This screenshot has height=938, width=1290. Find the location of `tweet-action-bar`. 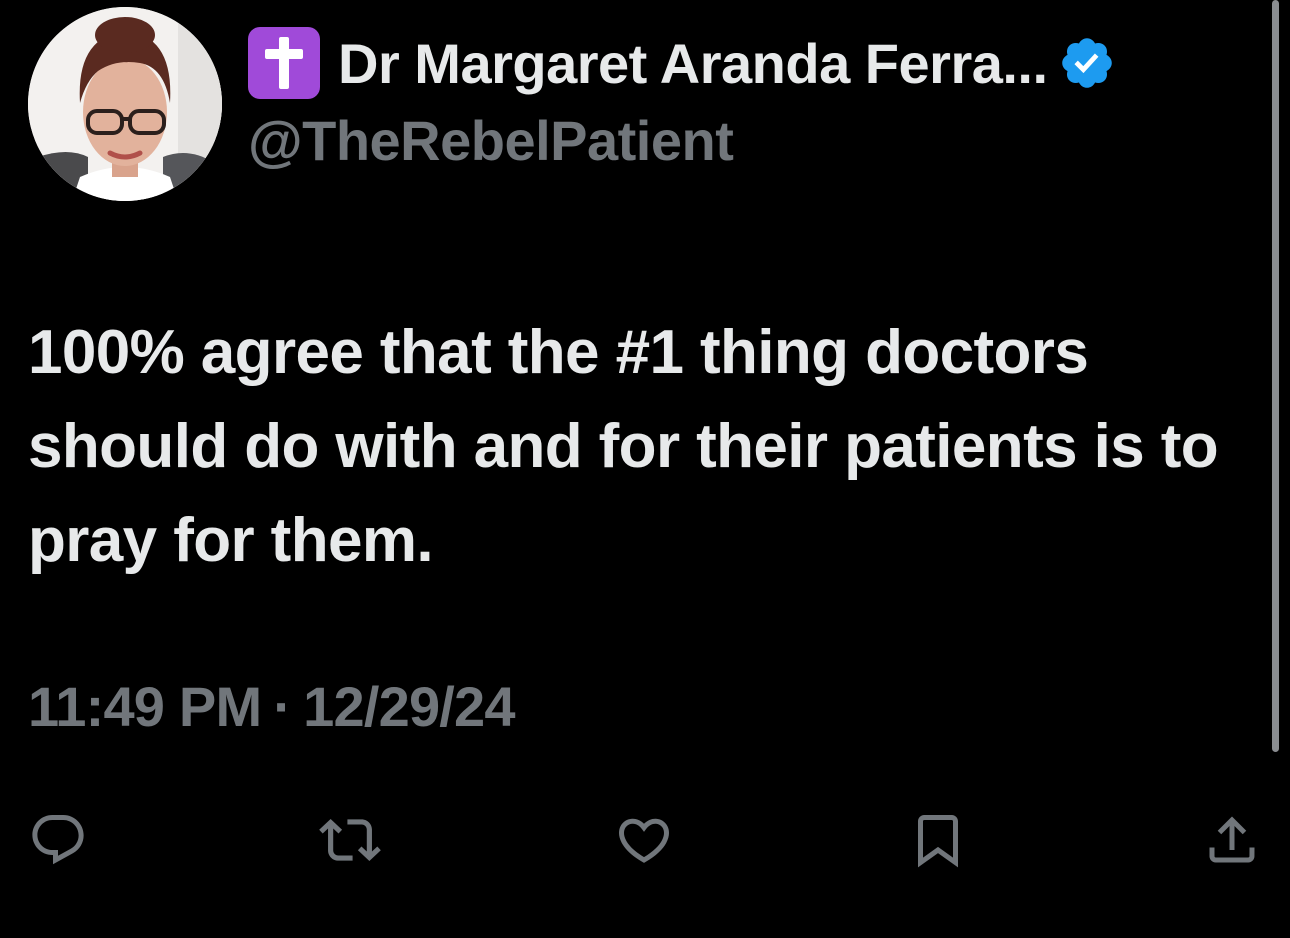

tweet-action-bar is located at coordinates (645, 840).